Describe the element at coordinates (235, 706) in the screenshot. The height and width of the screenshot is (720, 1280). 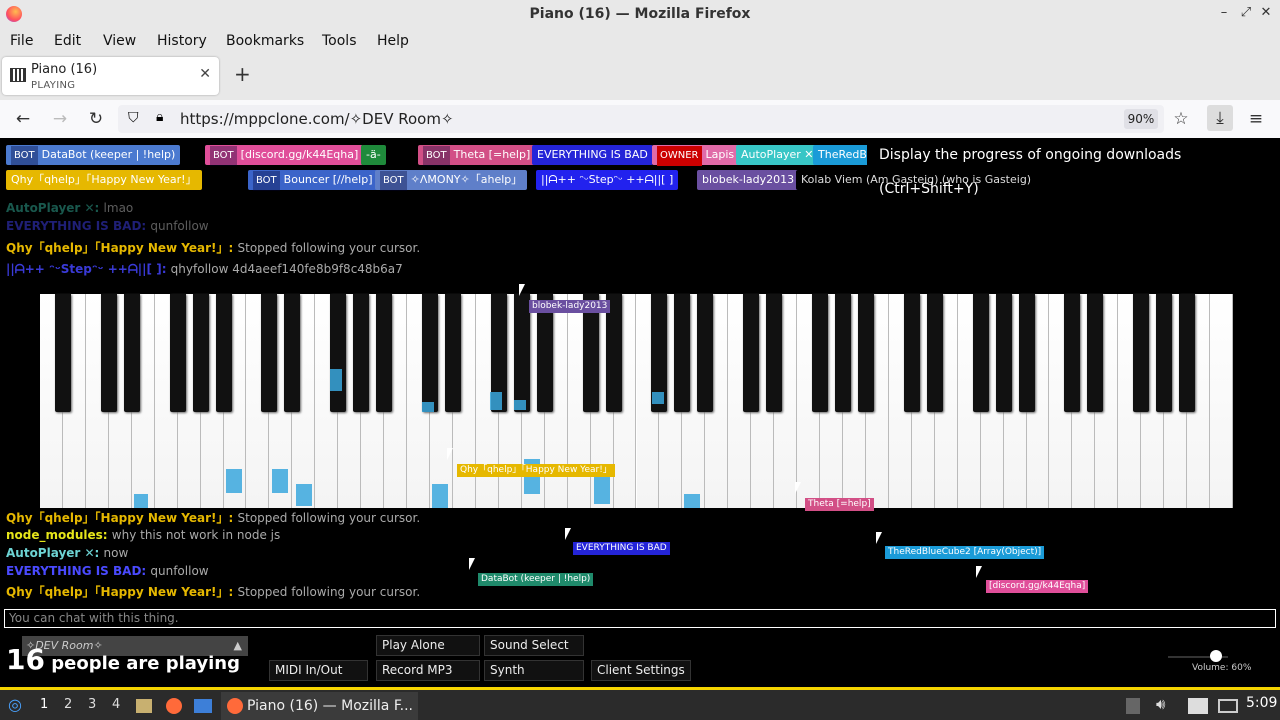
I see `firefox-task-icon` at that location.